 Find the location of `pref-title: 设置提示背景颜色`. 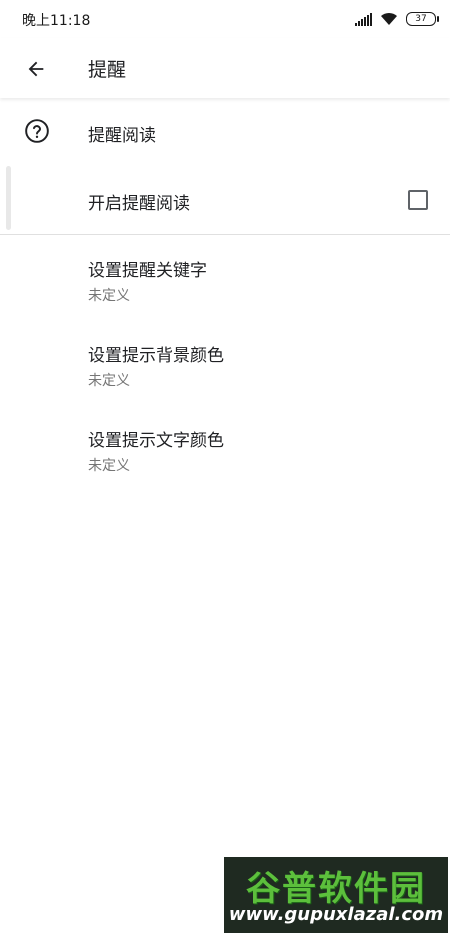

pref-title: 设置提示背景颜色 is located at coordinates (156, 356).